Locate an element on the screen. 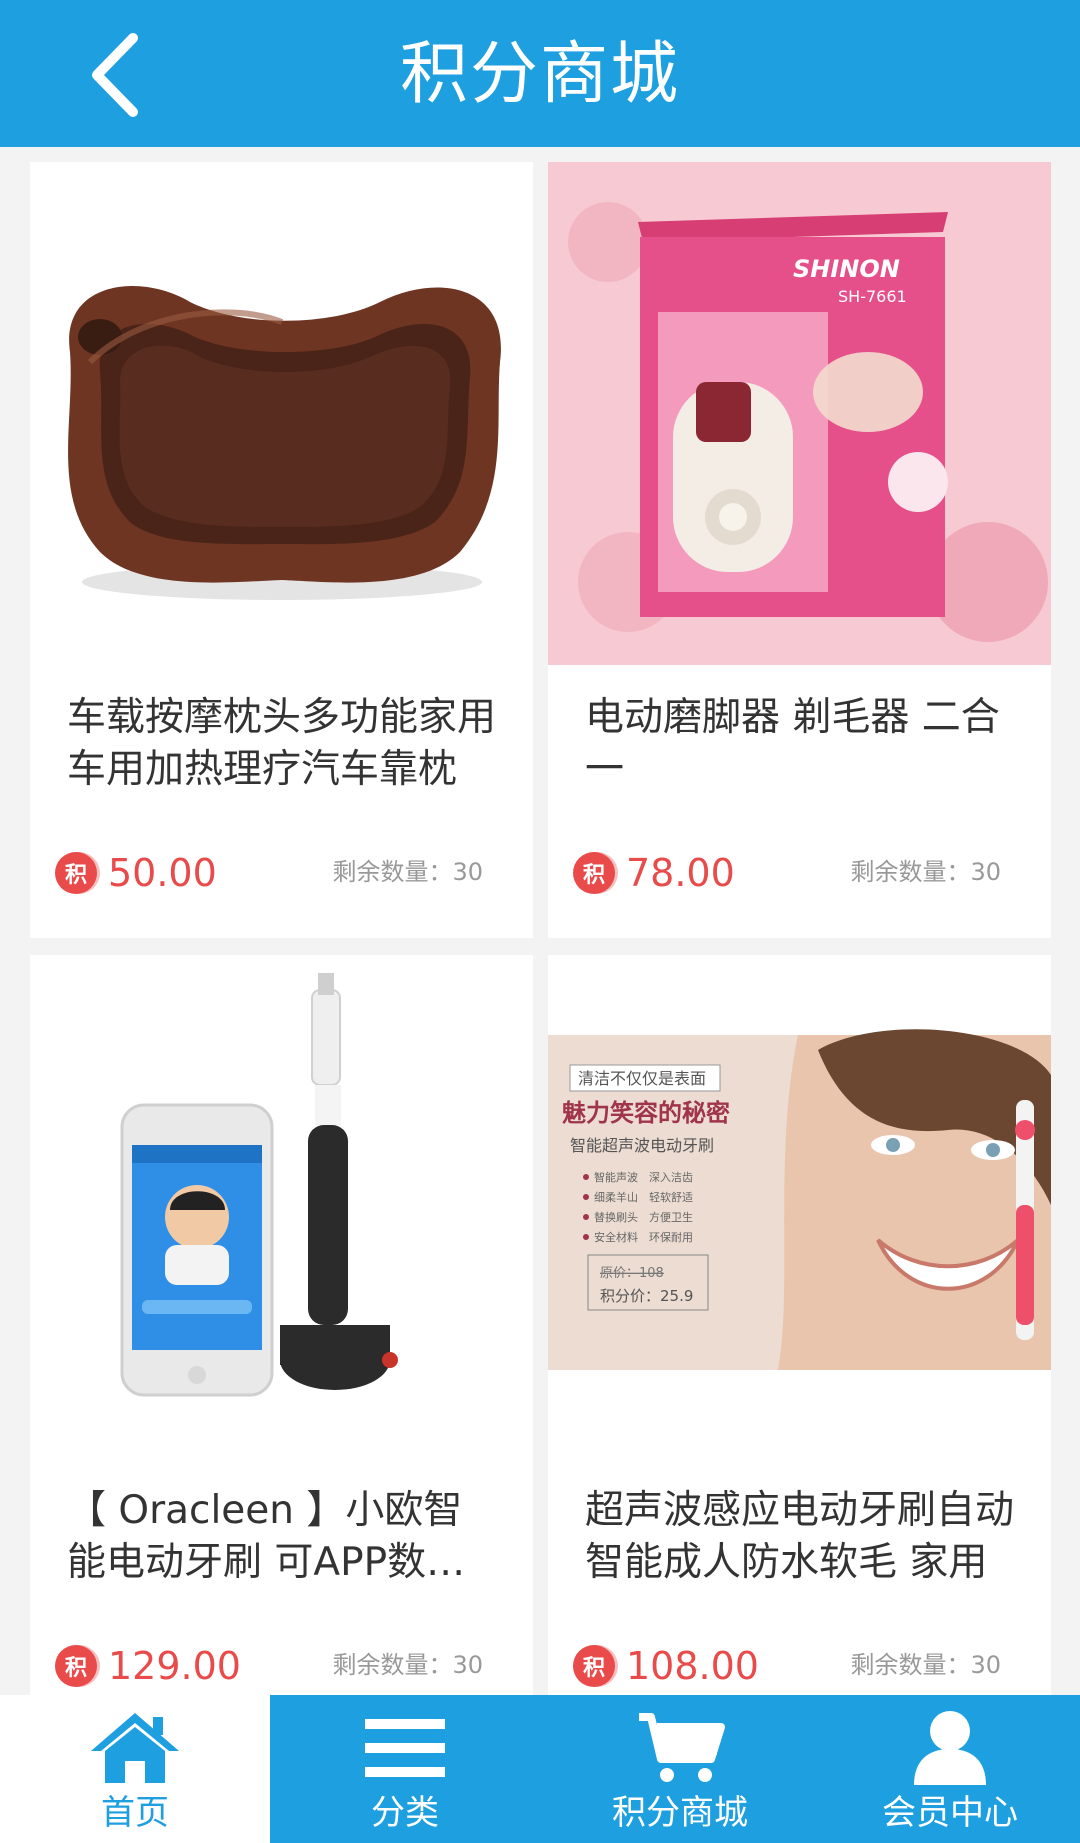  tab-label: 首页 is located at coordinates (135, 1813).